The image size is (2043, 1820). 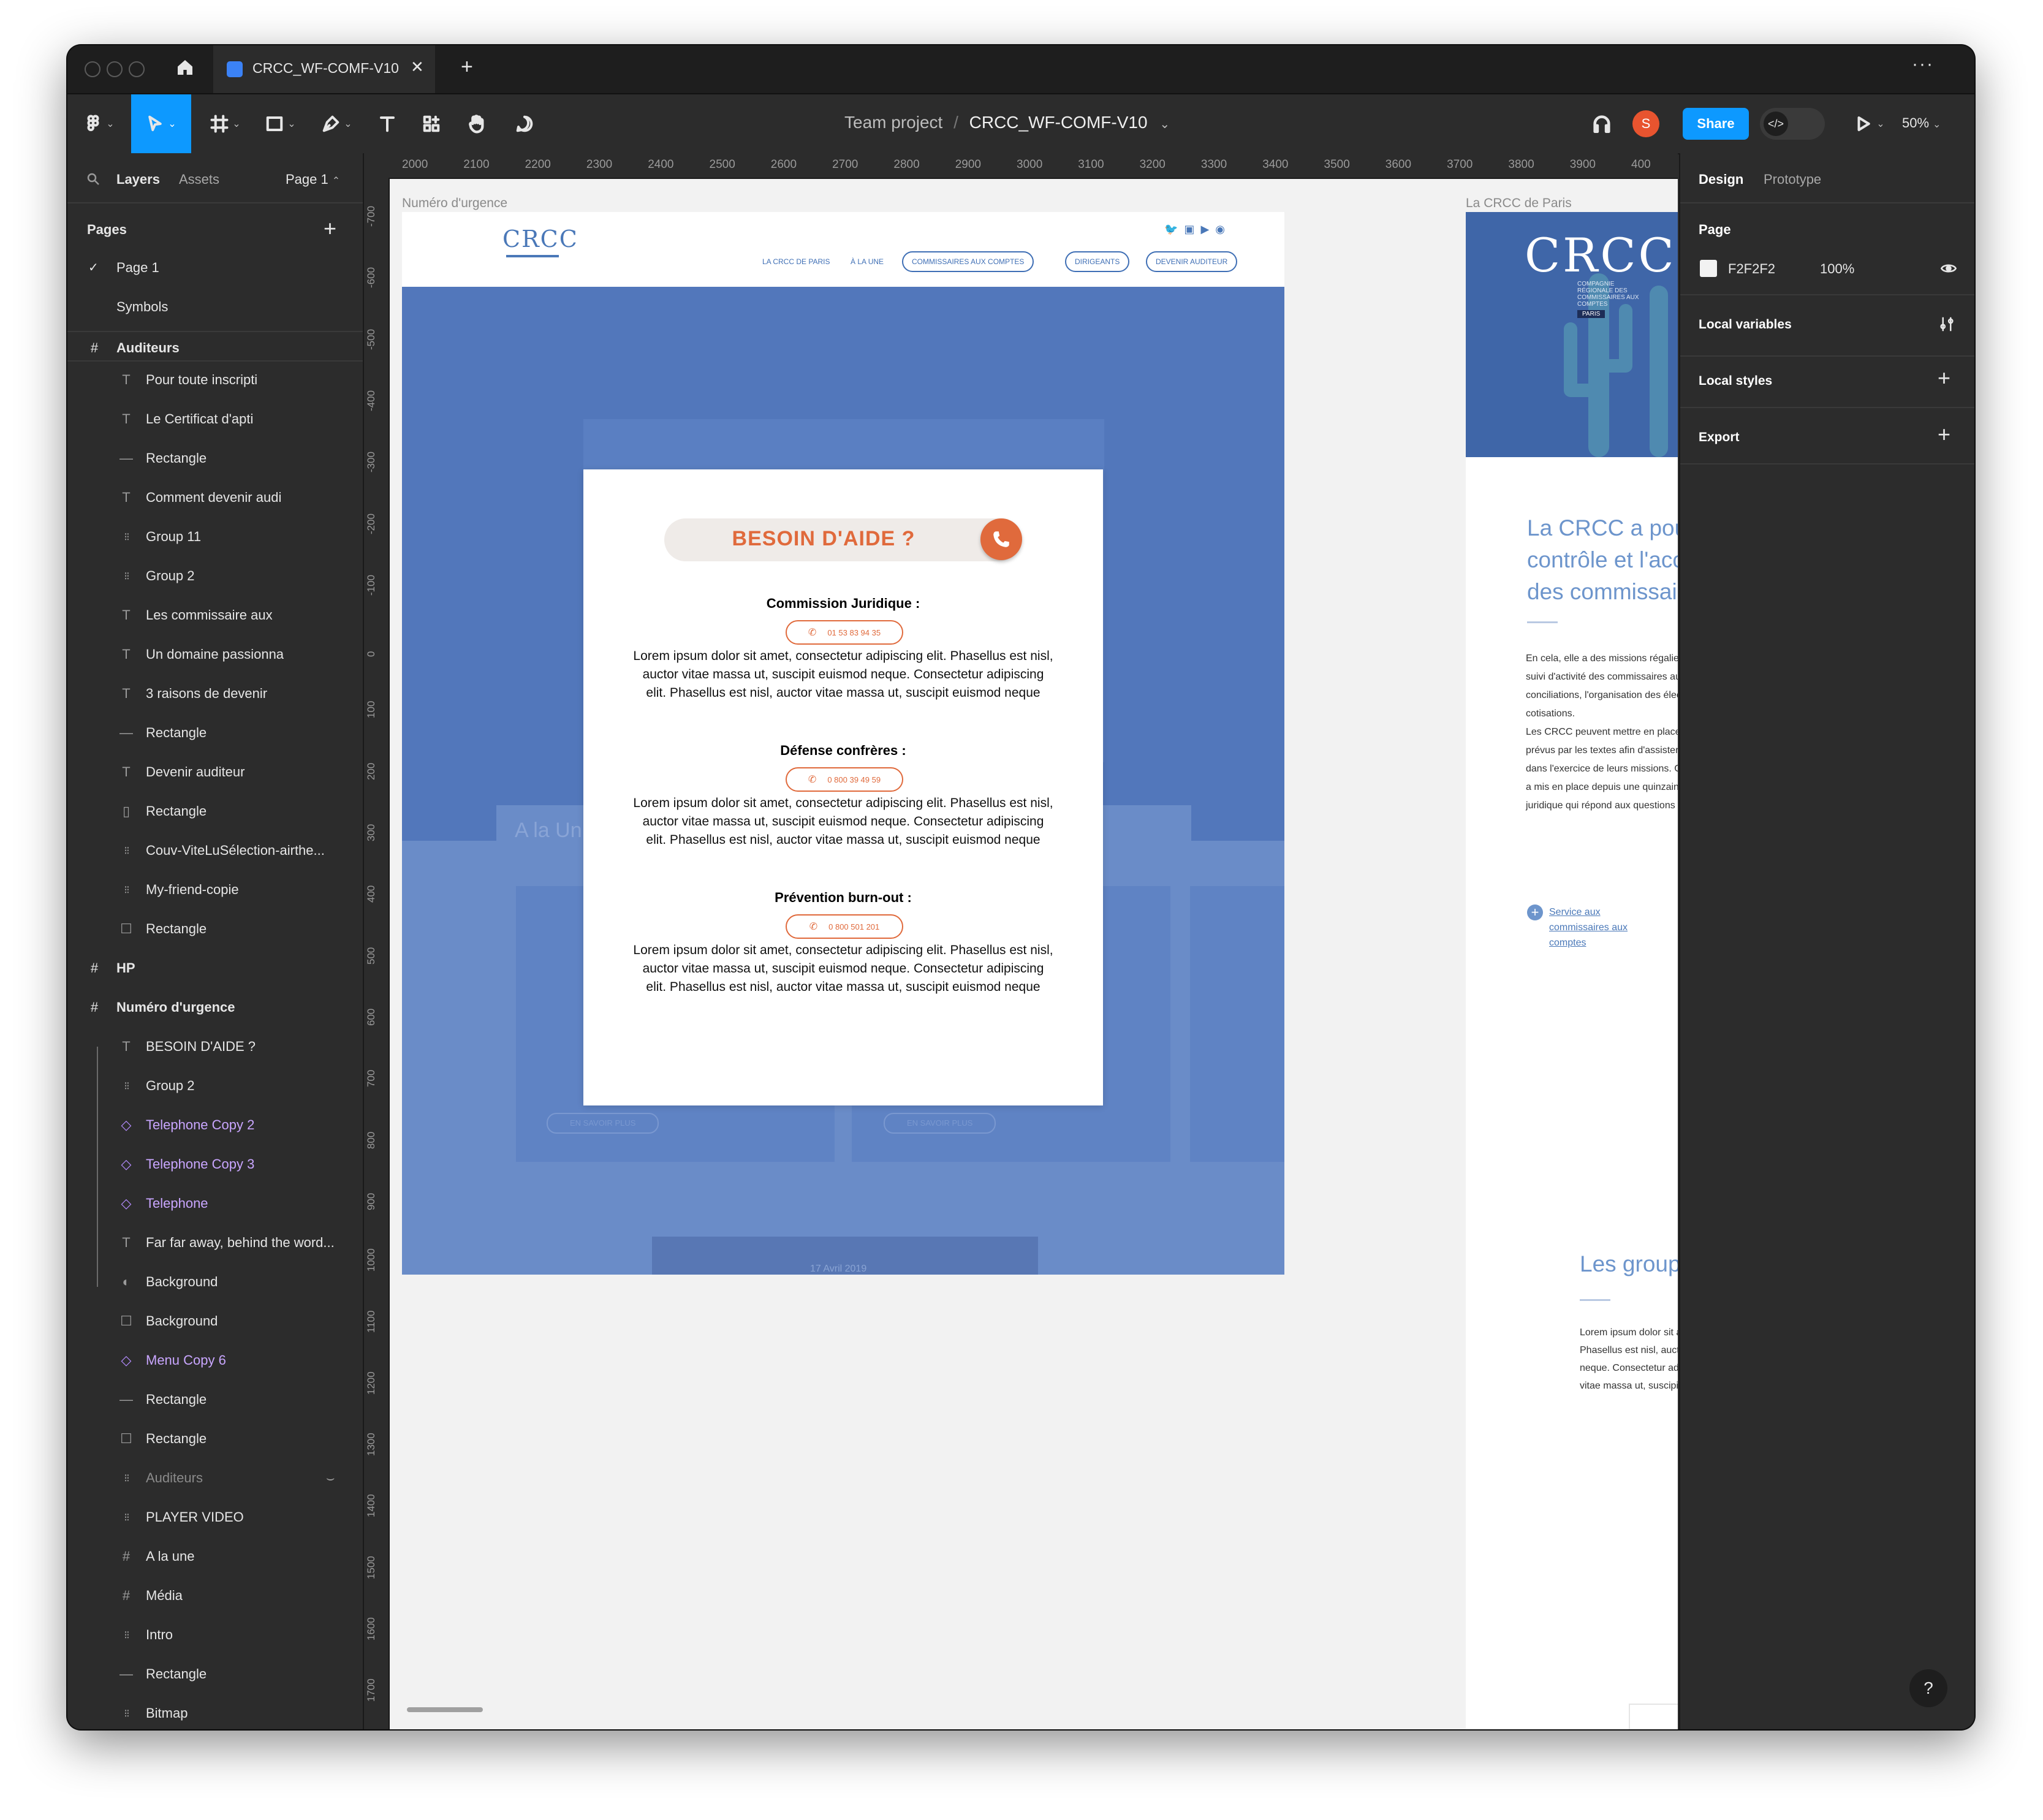 I want to click on resources-button, so click(x=432, y=123).